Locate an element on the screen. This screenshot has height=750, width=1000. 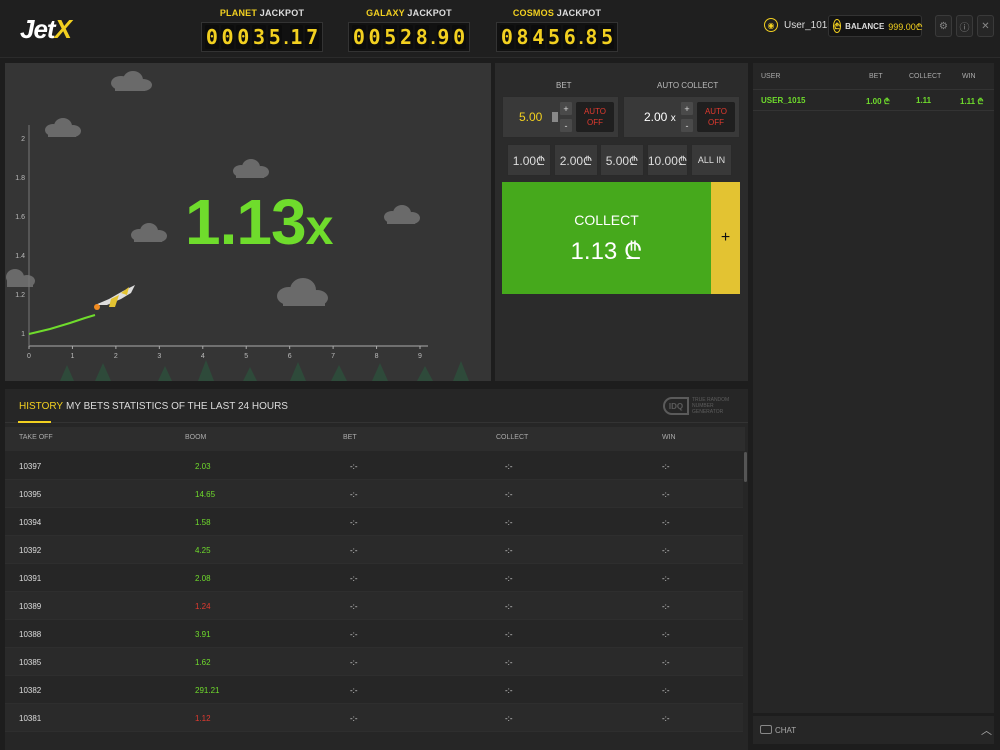
history-scrollbar is located at coordinates (745, 467).